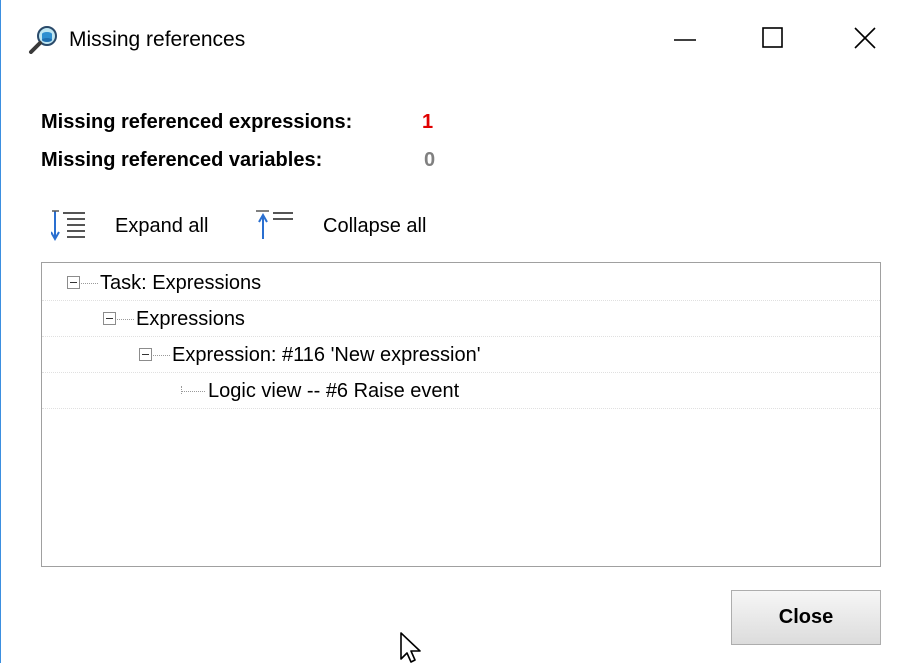 The width and height of the screenshot is (899, 663). Describe the element at coordinates (182, 160) in the screenshot. I see `missing-variables-label: Missing referenced variables:` at that location.